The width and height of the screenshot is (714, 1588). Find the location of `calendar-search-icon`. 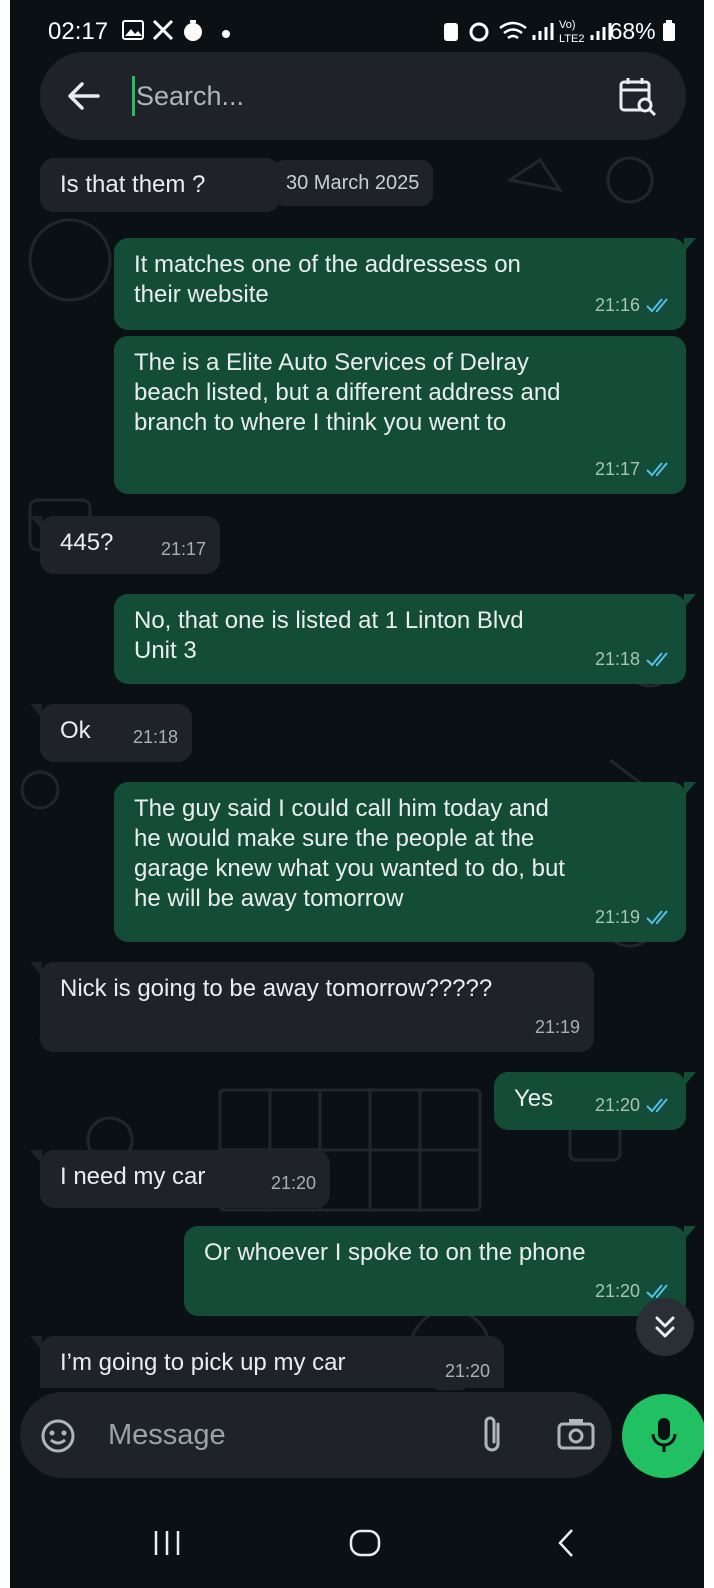

calendar-search-icon is located at coordinates (638, 96).